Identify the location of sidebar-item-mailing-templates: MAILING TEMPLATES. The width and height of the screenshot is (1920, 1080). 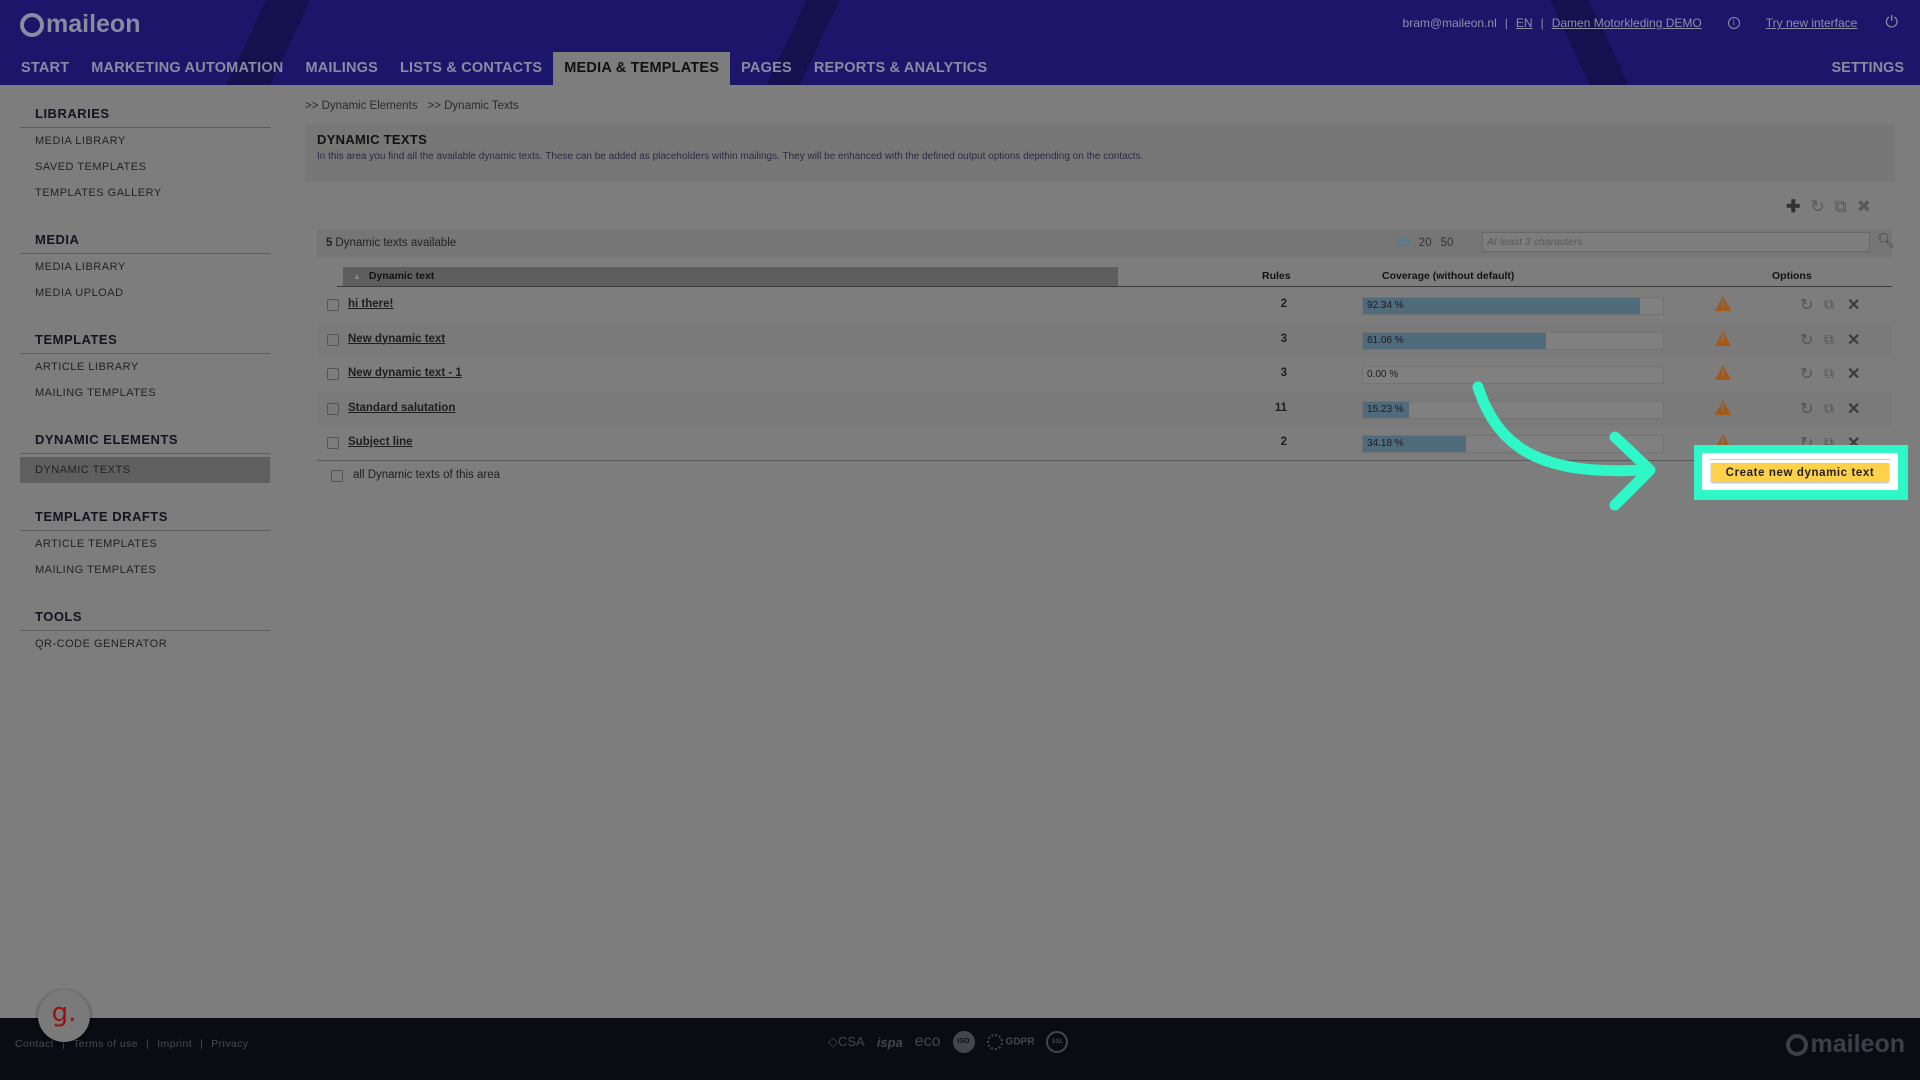
(145, 393).